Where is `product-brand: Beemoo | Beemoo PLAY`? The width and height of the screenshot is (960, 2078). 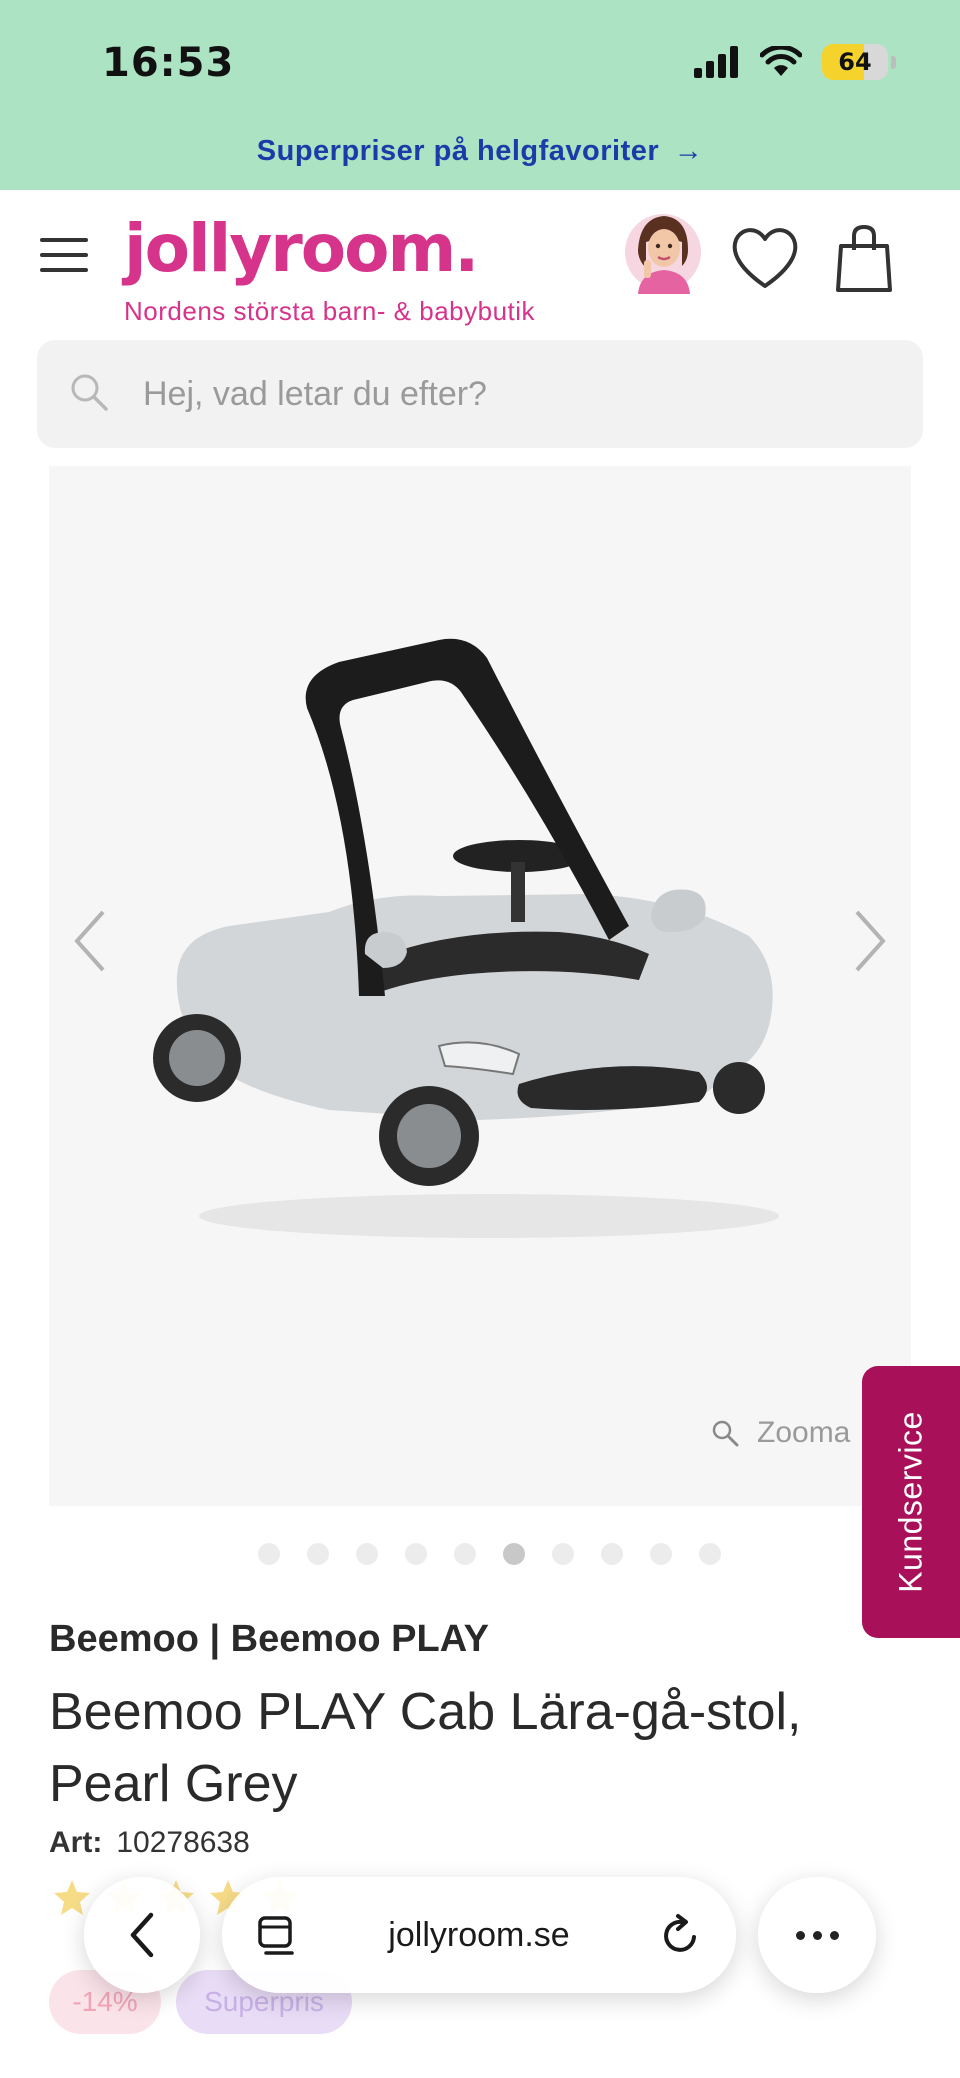 product-brand: Beemoo | Beemoo PLAY is located at coordinates (269, 1639).